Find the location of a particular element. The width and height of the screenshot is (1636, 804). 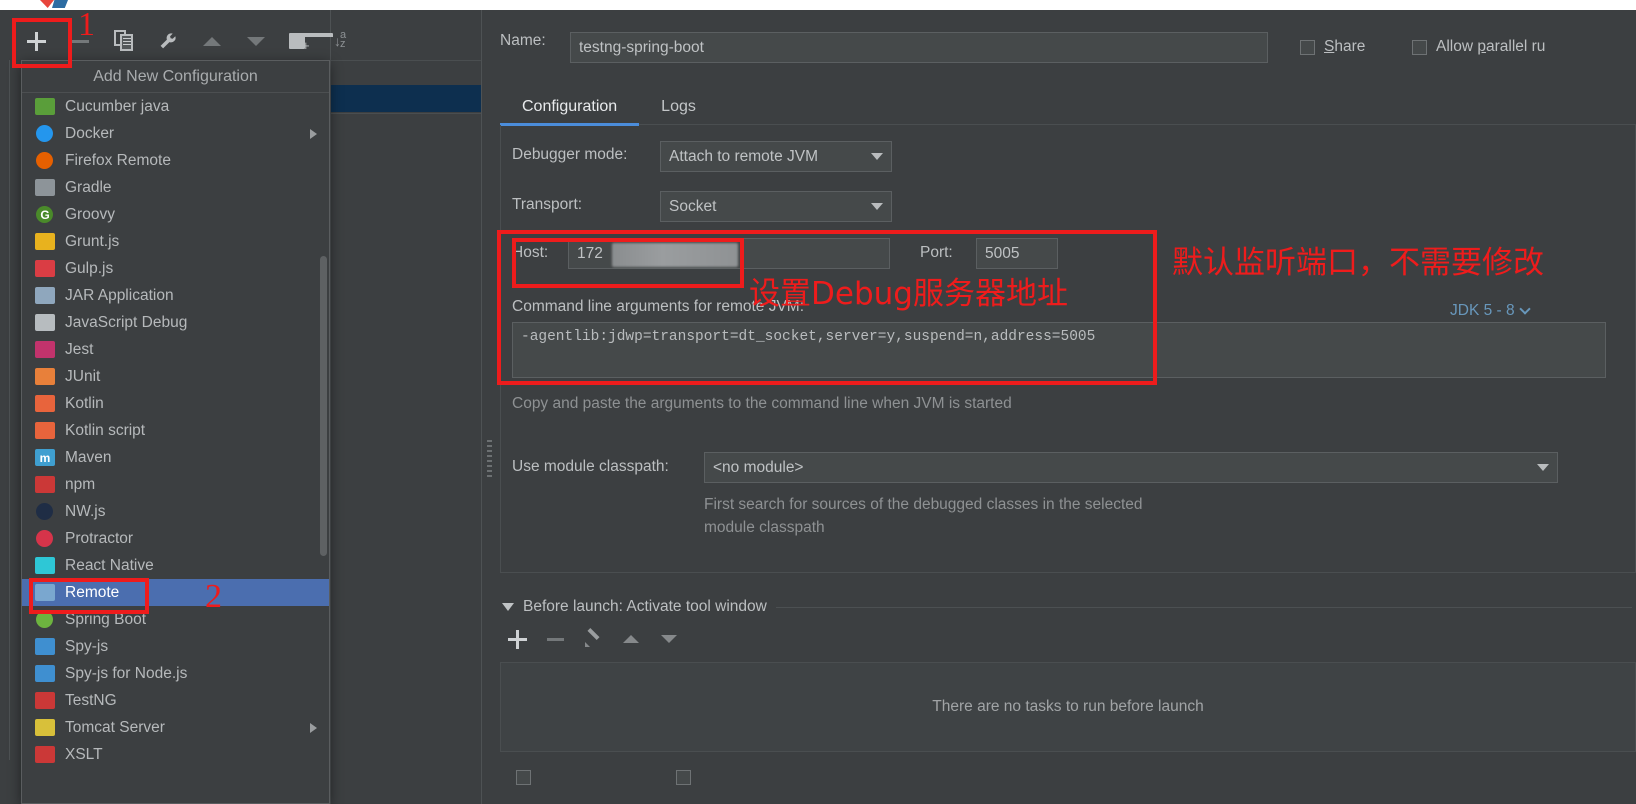

name-row: Name: is located at coordinates (523, 41).